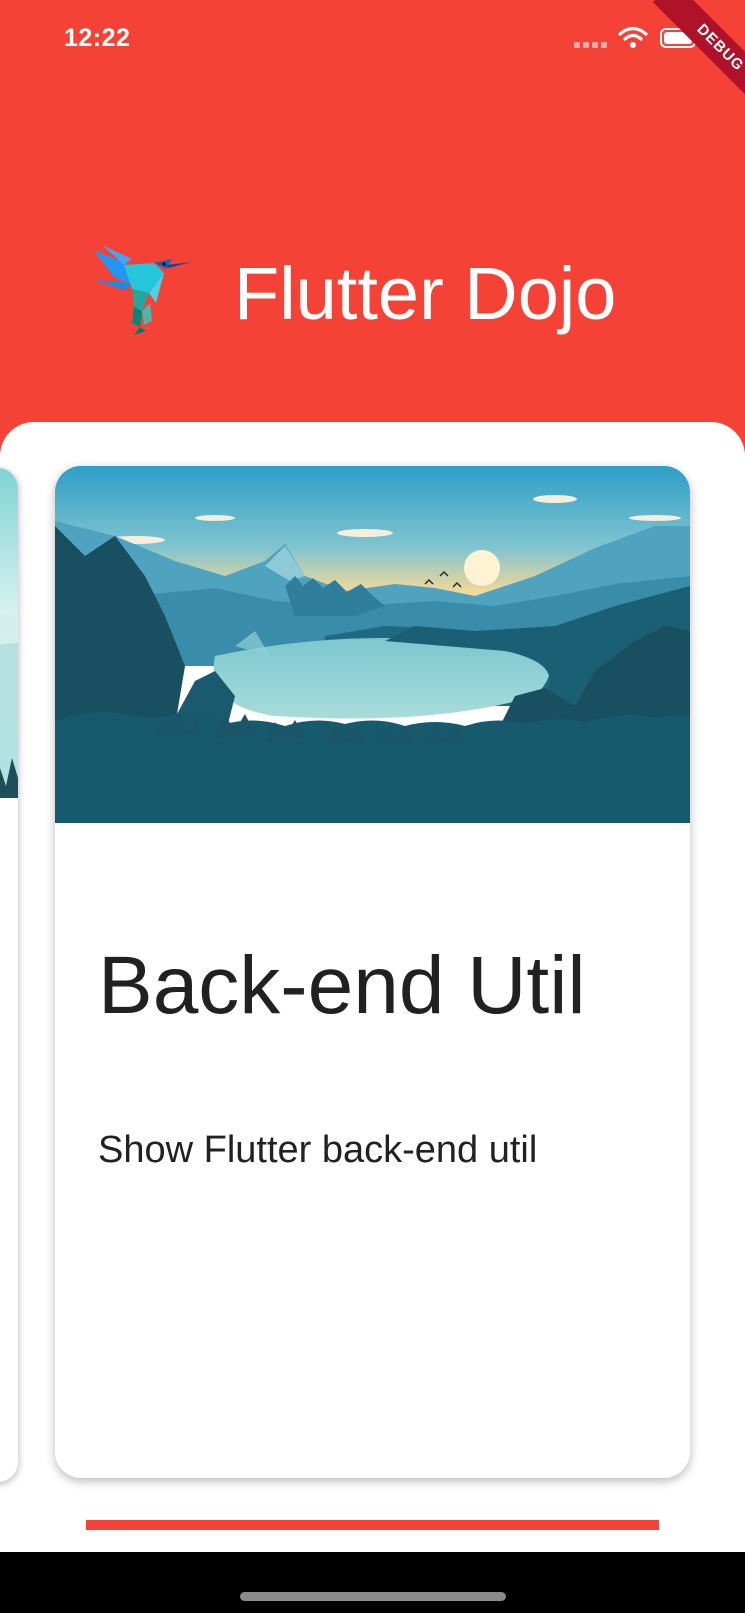  Describe the element at coordinates (318, 1150) in the screenshot. I see `card-subtitle: Show Flutter back-end util` at that location.